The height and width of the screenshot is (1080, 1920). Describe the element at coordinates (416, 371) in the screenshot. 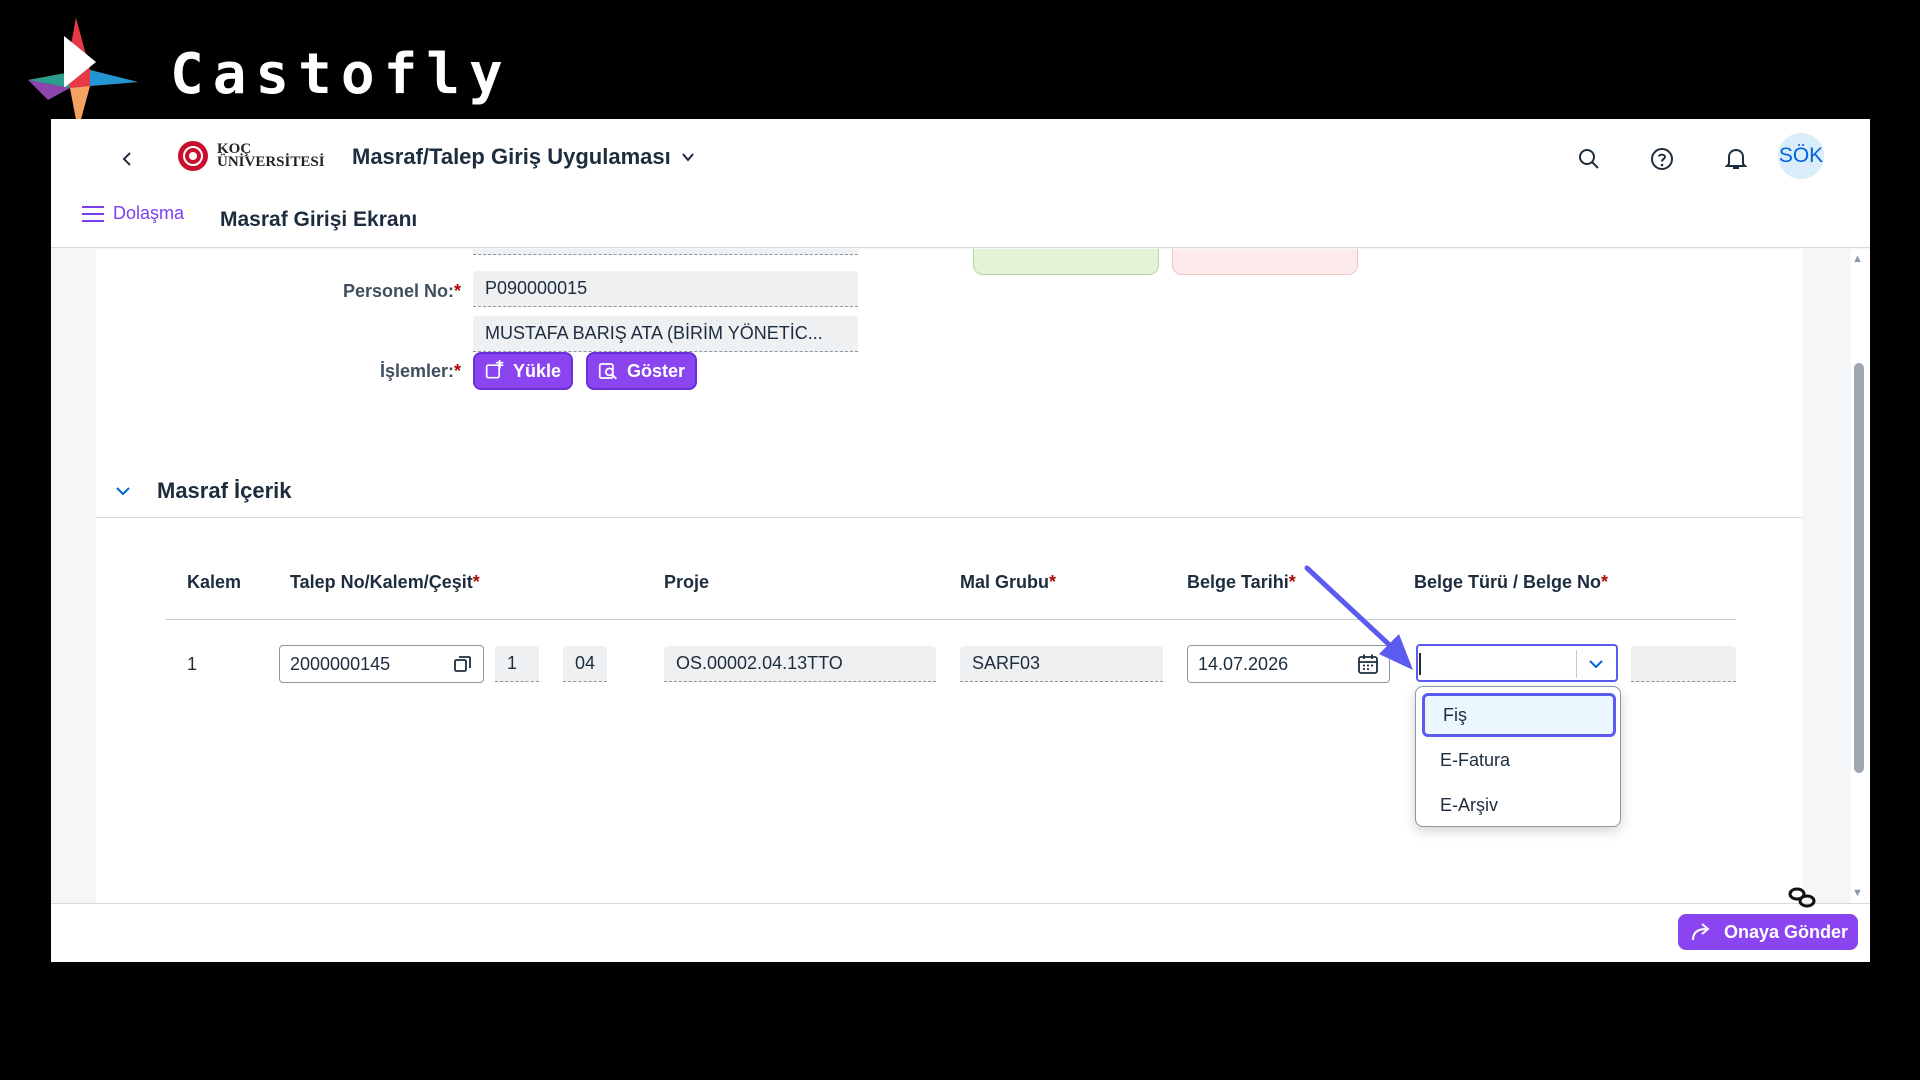

I see `islemler-label-text: İşlemler:` at that location.